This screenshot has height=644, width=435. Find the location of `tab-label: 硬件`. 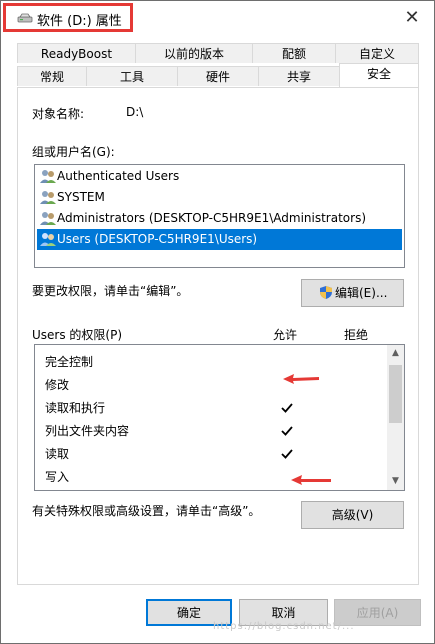

tab-label: 硬件 is located at coordinates (217, 77).